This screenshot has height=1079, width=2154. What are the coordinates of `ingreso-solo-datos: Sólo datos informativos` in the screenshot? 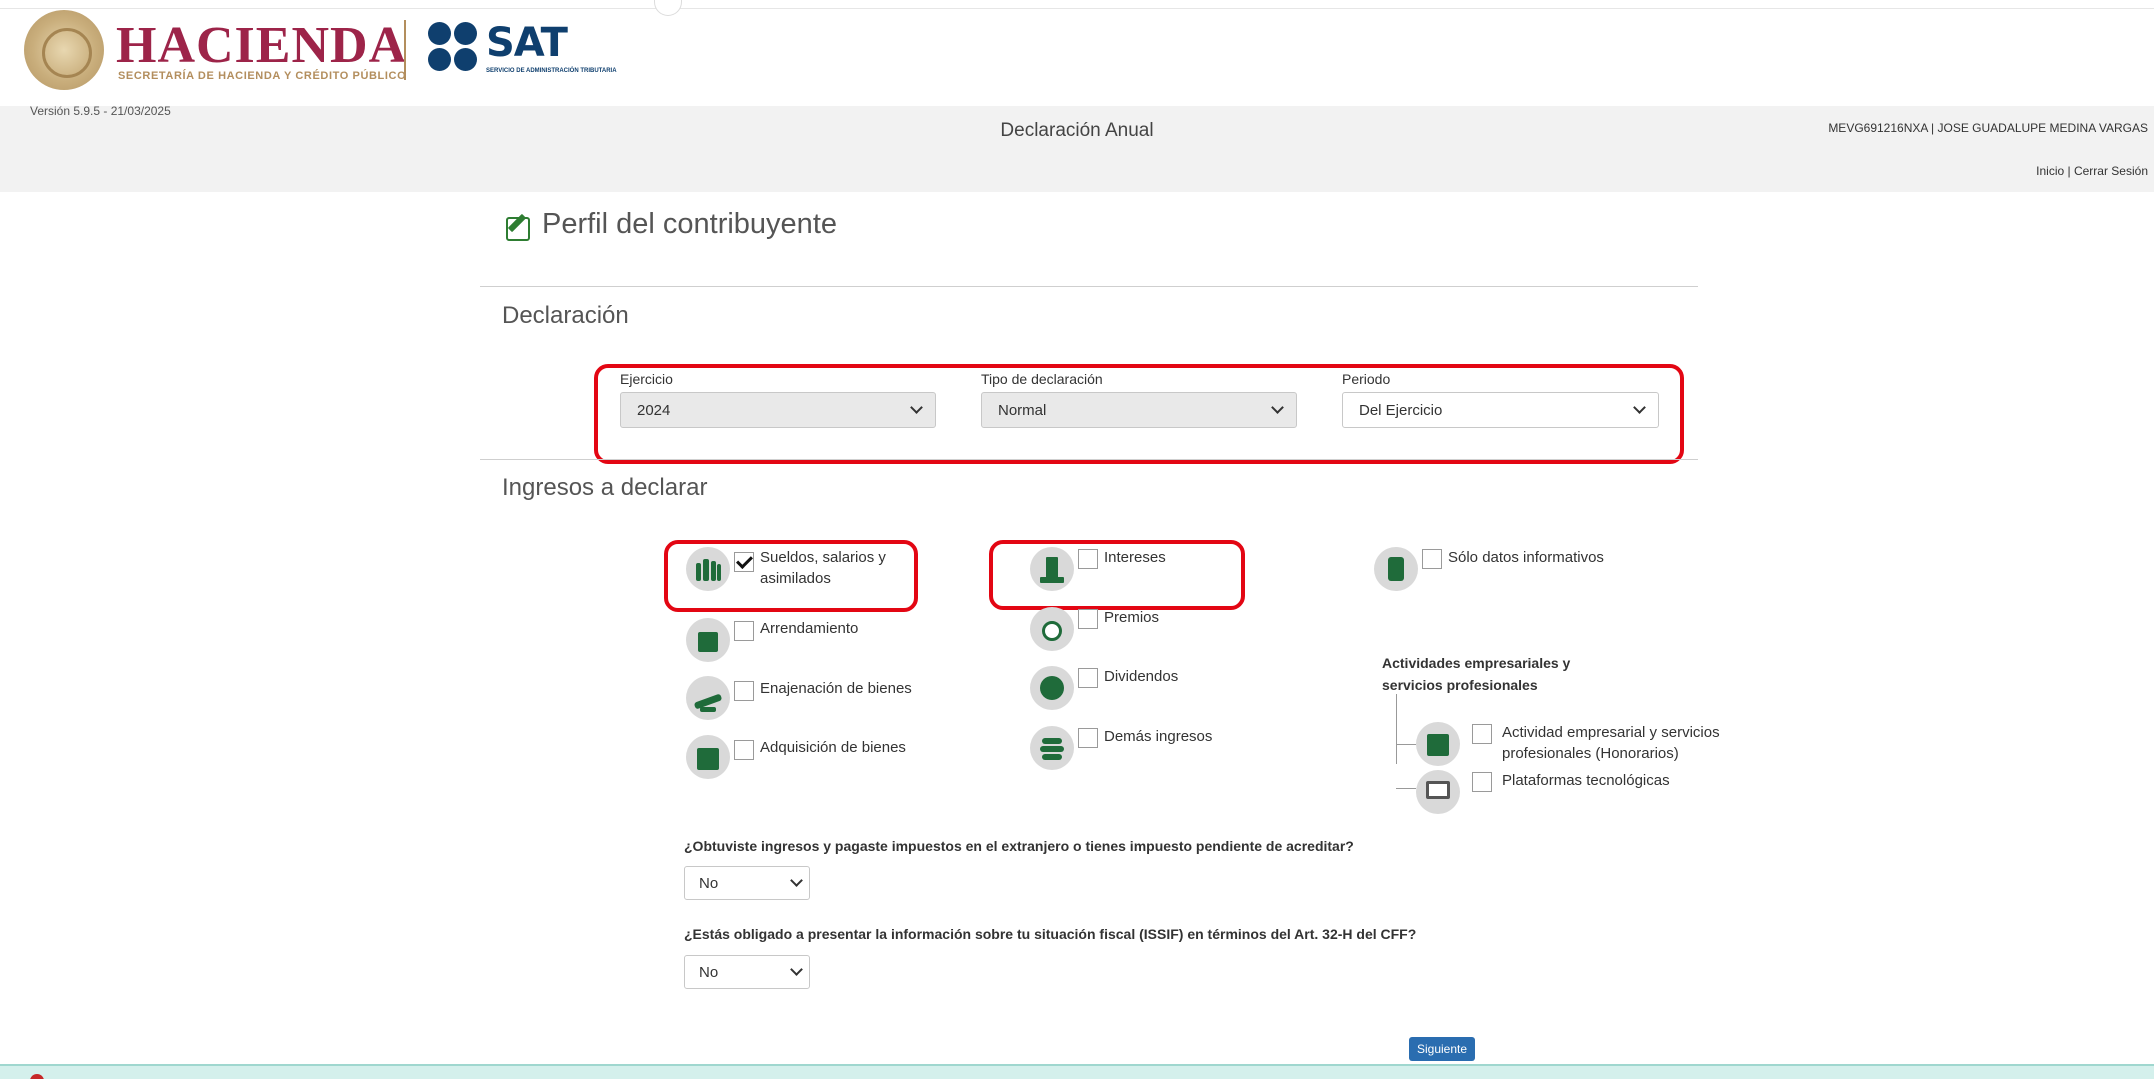 It's located at (1489, 569).